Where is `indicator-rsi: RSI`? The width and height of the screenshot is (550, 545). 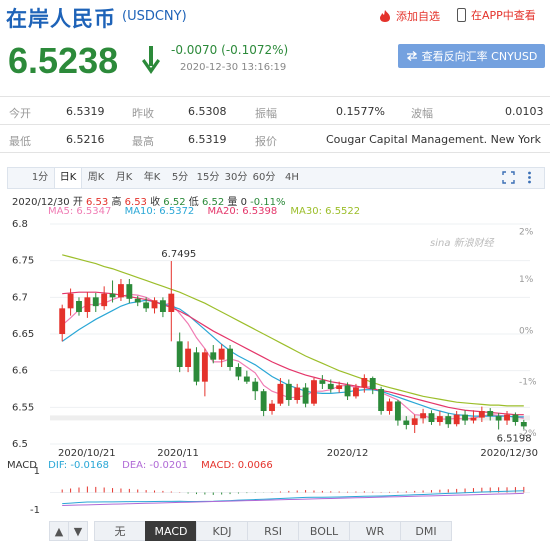 indicator-rsi: RSI is located at coordinates (273, 531).